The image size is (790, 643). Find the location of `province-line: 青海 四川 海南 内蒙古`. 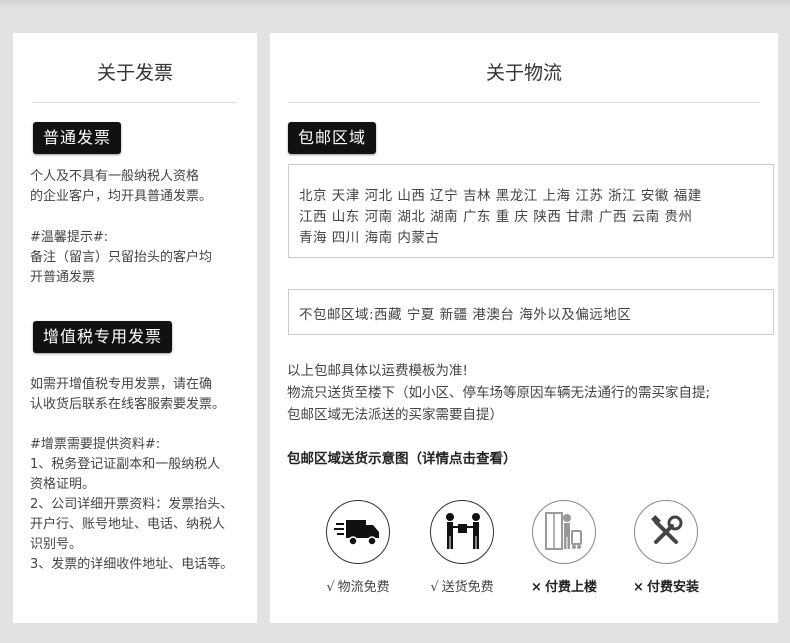

province-line: 青海 四川 海南 内蒙古 is located at coordinates (369, 238).